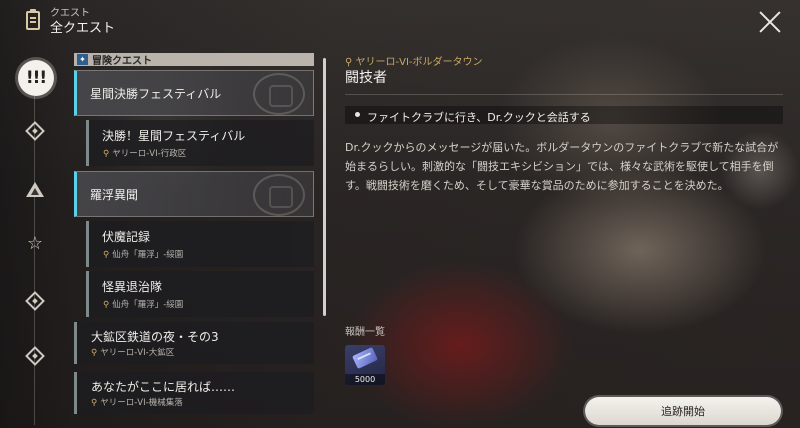 Image resolution: width=800 pixels, height=428 pixels. Describe the element at coordinates (34, 260) in the screenshot. I see `rail-line` at that location.